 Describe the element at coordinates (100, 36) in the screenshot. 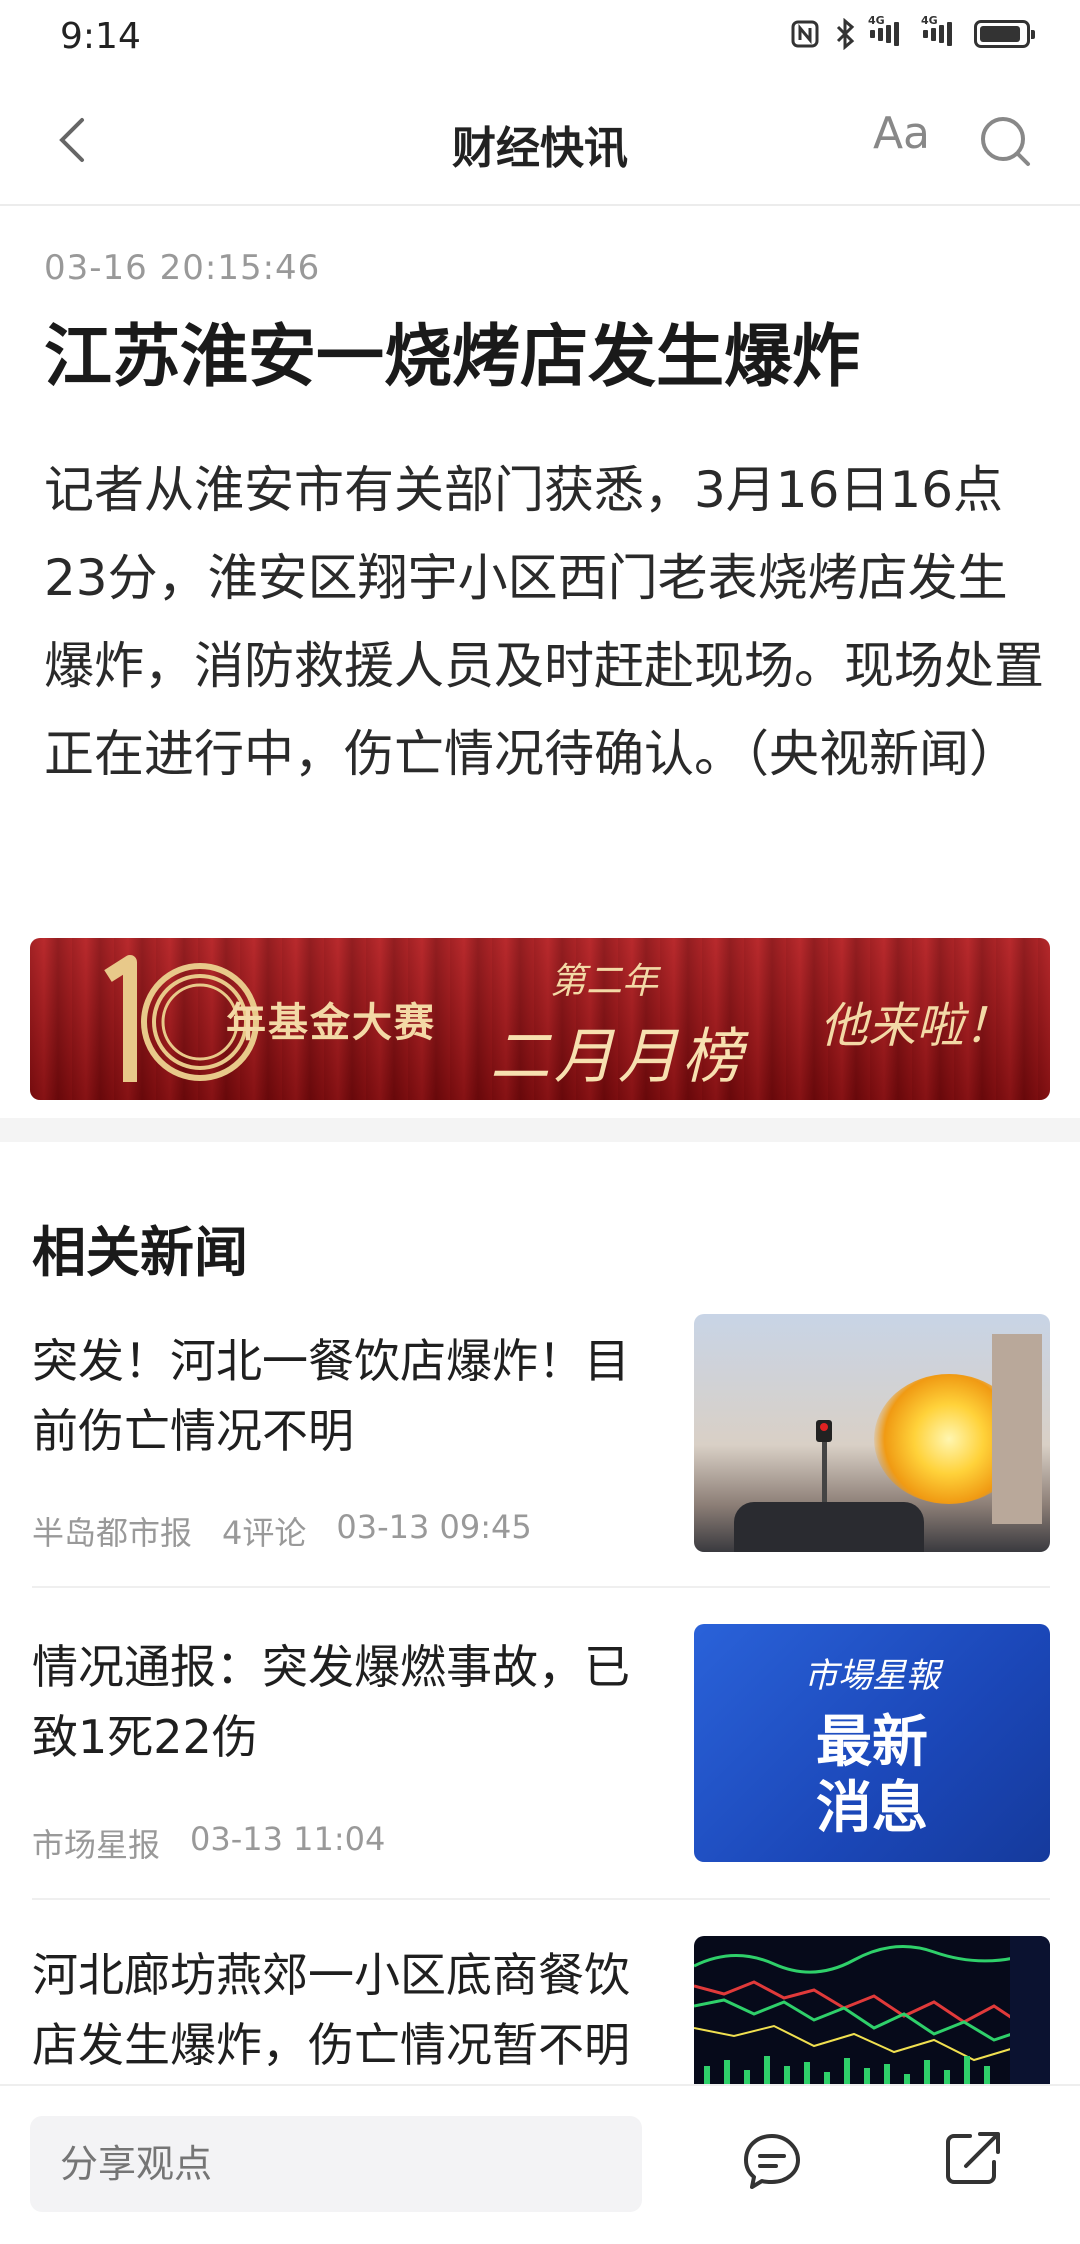

I see `status-time: 9:14` at that location.